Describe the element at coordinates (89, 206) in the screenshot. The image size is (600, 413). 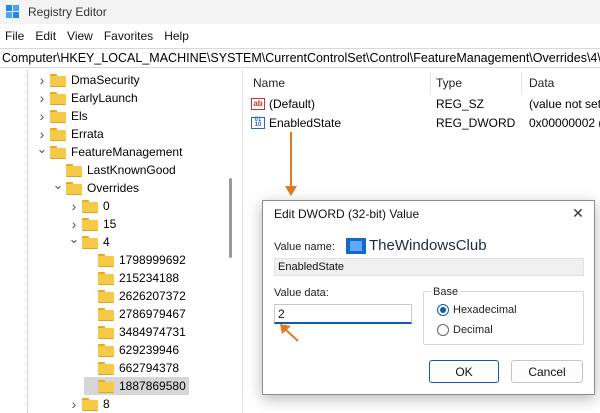
I see `tree-node: › 0` at that location.